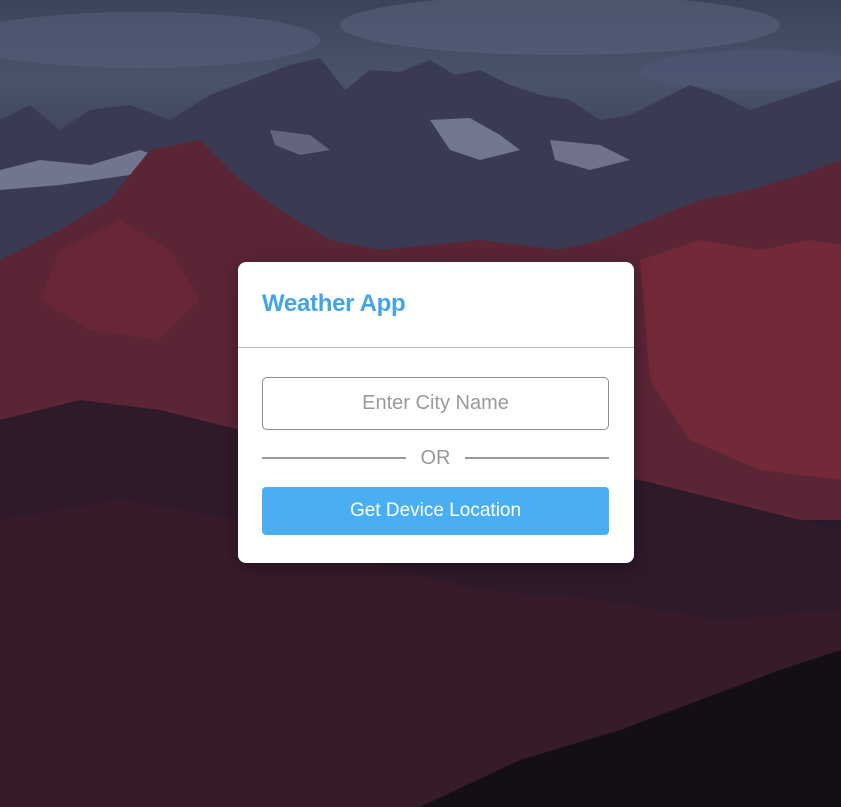 The image size is (841, 807). What do you see at coordinates (334, 303) in the screenshot?
I see `app-title: Weather App` at bounding box center [334, 303].